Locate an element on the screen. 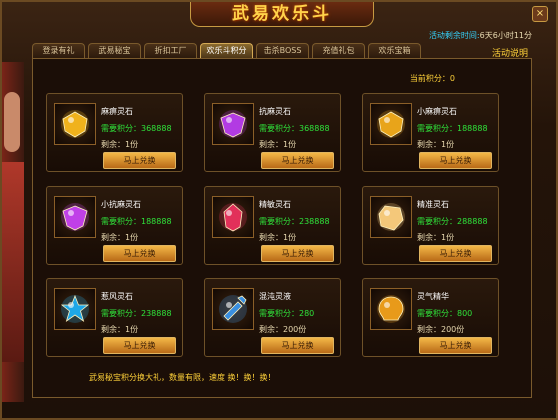  red-gem-icon is located at coordinates (233, 217).